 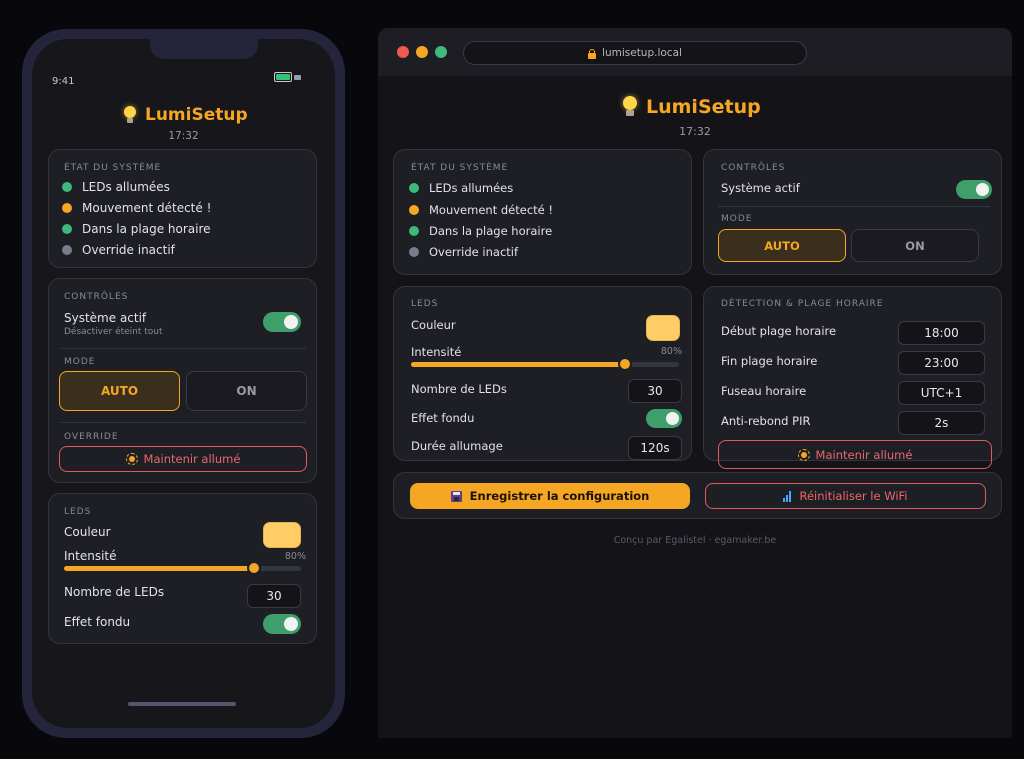 What do you see at coordinates (443, 418) in the screenshot?
I see `fade-label: Effet fondu` at bounding box center [443, 418].